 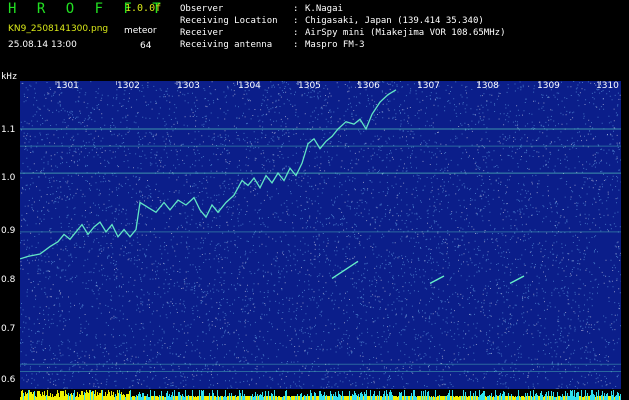 I want to click on info-value: K.Nagai, so click(x=324, y=9).